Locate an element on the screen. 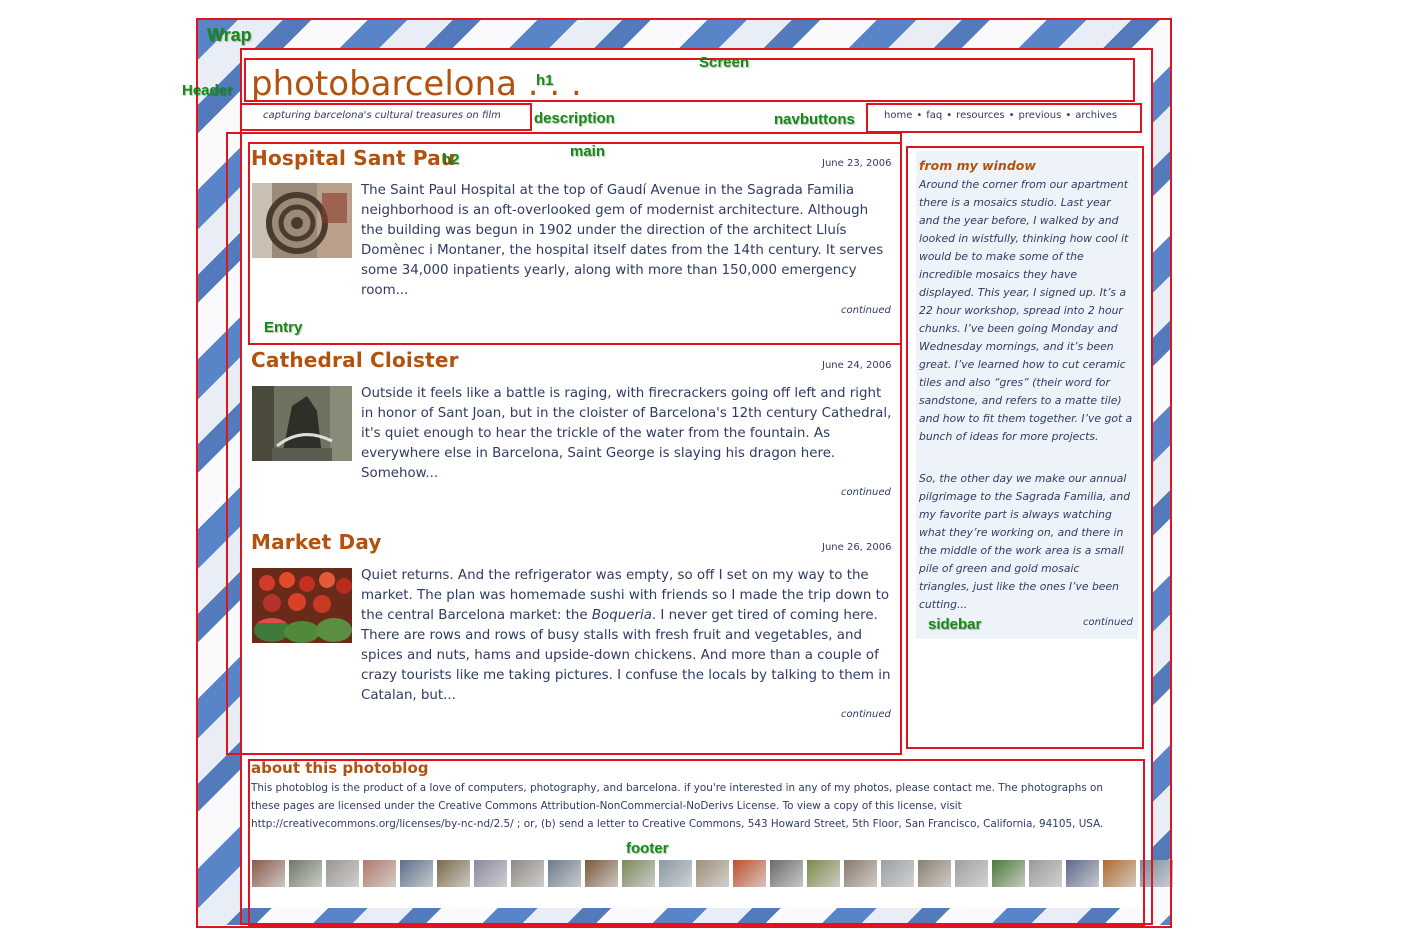  annotation-box-footer is located at coordinates (696, 842).